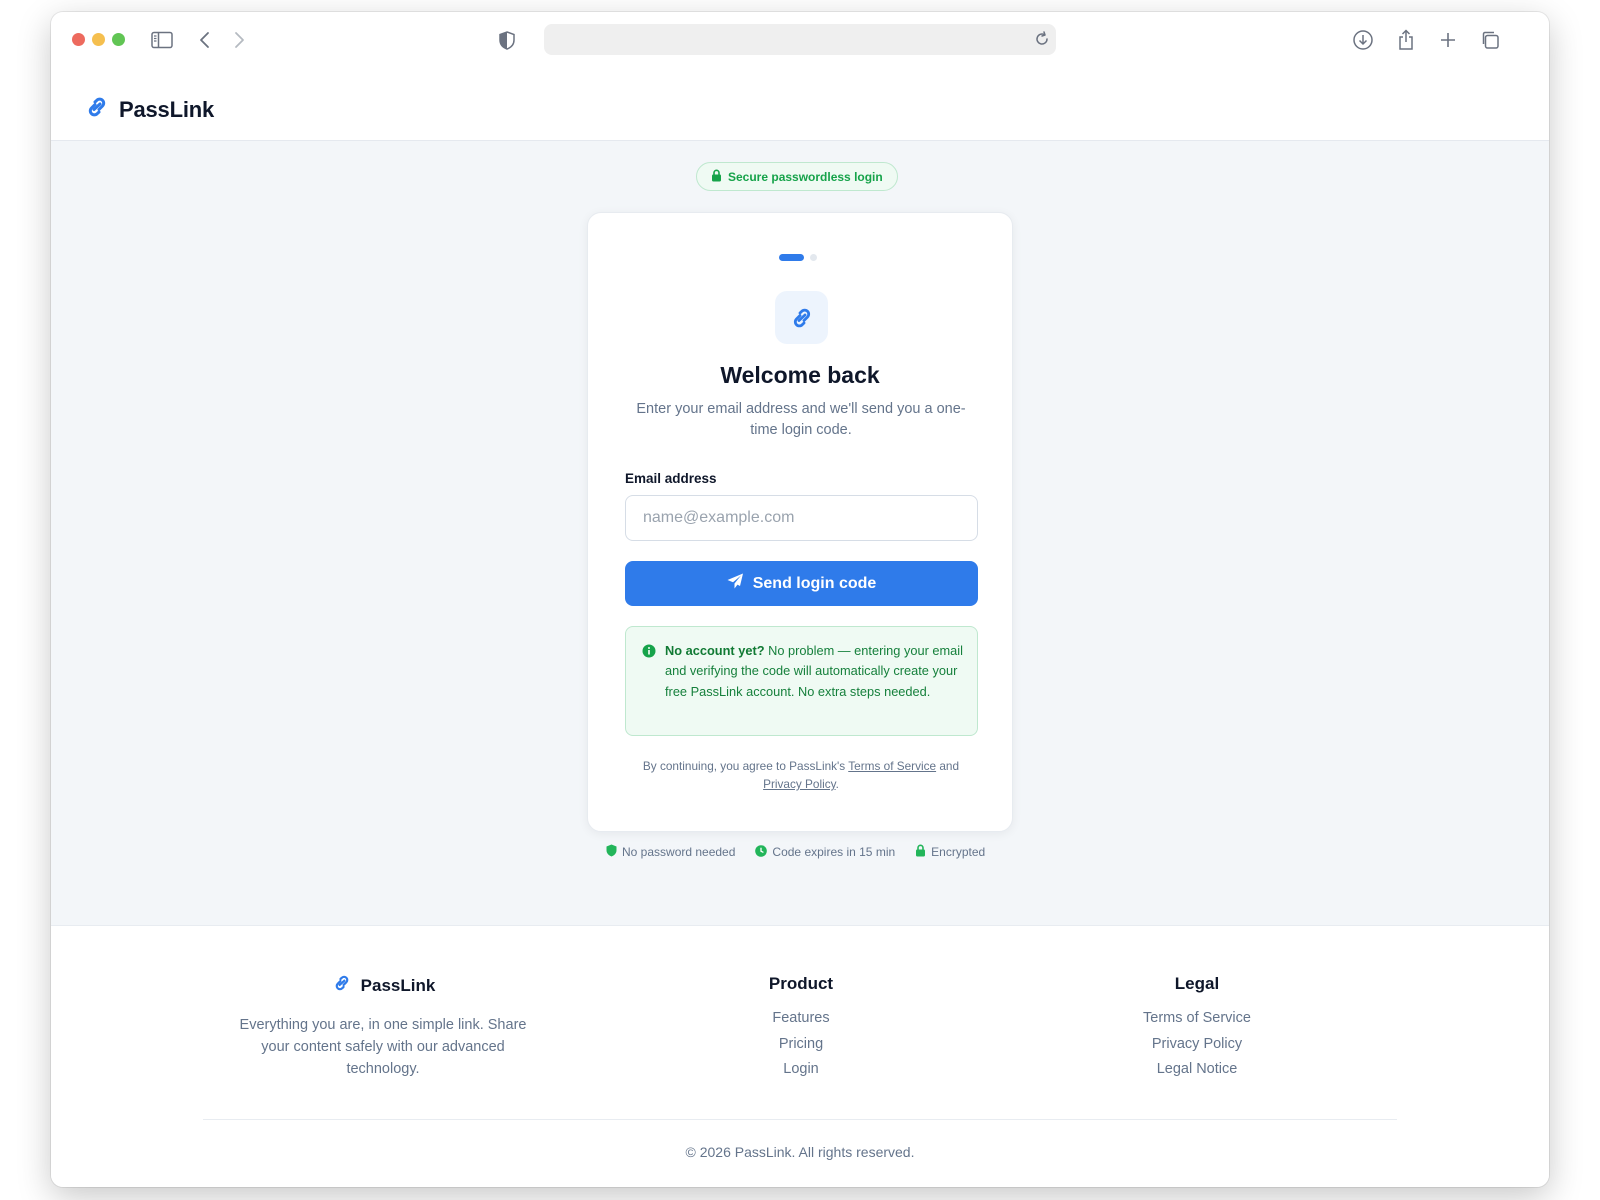 This screenshot has width=1600, height=1200. Describe the element at coordinates (1042, 41) in the screenshot. I see `reload-icon` at that location.